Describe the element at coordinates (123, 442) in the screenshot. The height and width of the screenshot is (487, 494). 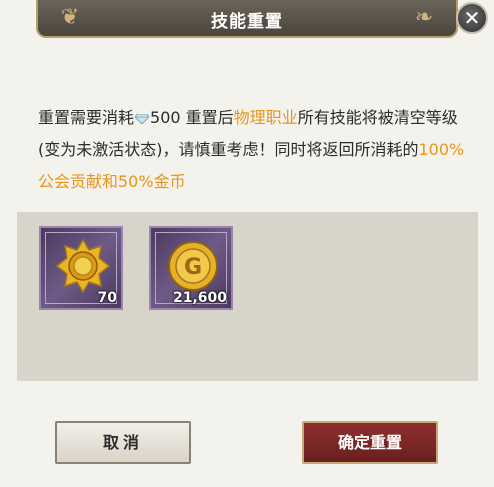
I see `cancel-button: 取消` at that location.